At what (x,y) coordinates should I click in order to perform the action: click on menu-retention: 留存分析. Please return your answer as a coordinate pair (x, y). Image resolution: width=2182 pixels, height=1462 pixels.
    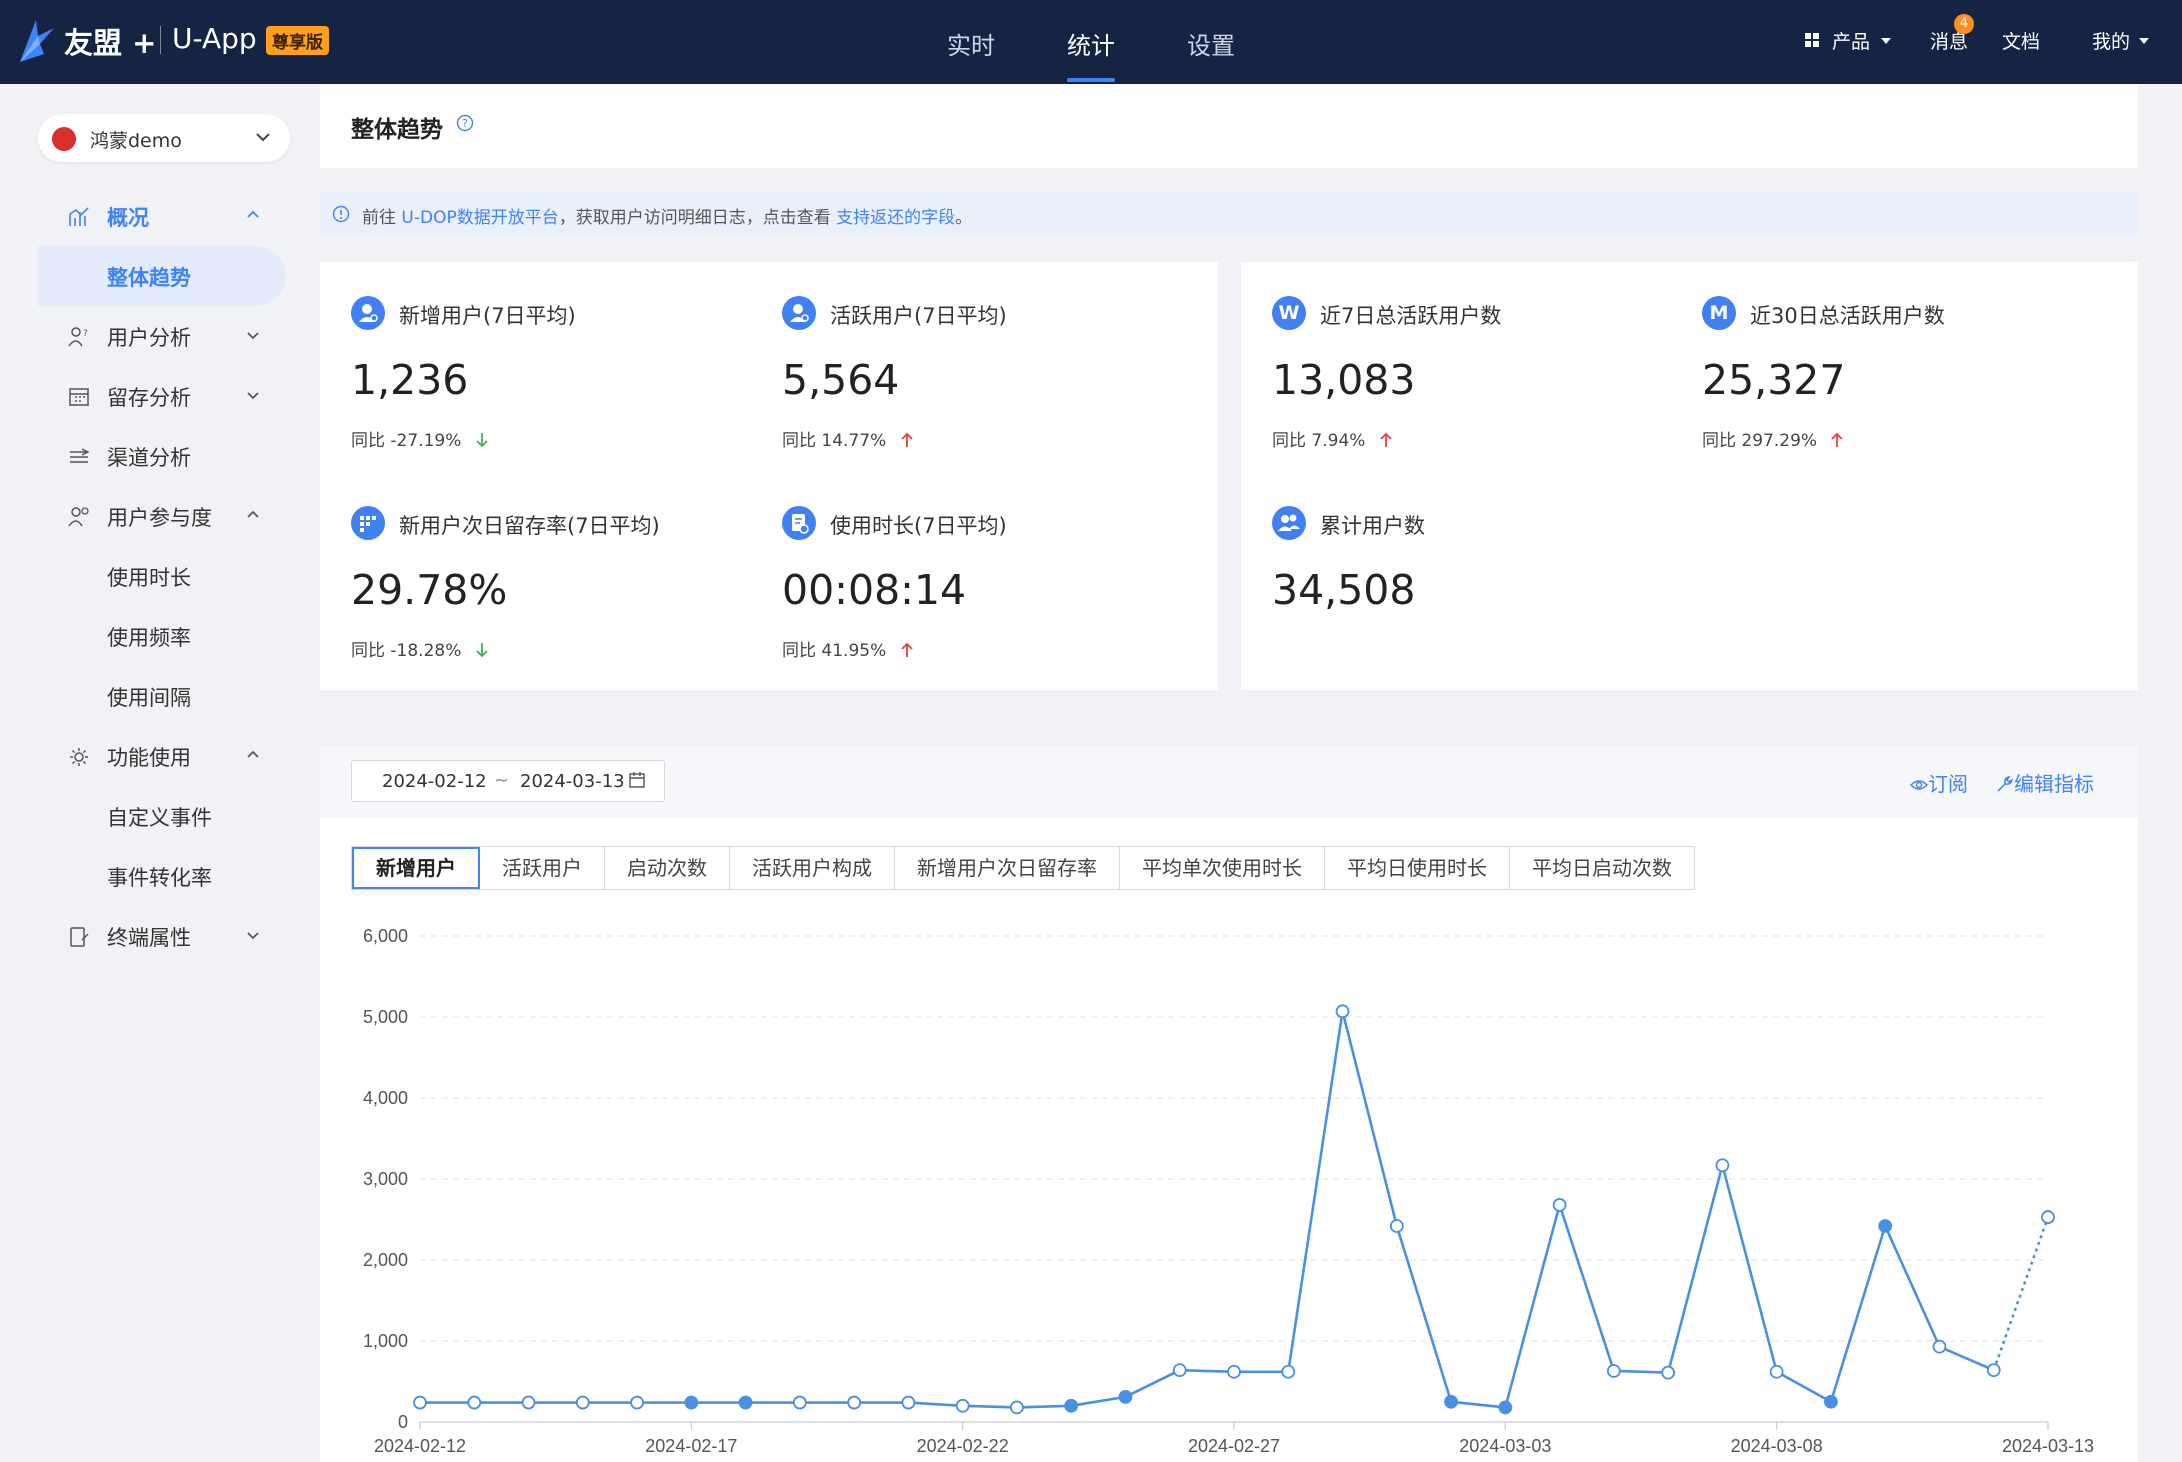
    Looking at the image, I should click on (162, 396).